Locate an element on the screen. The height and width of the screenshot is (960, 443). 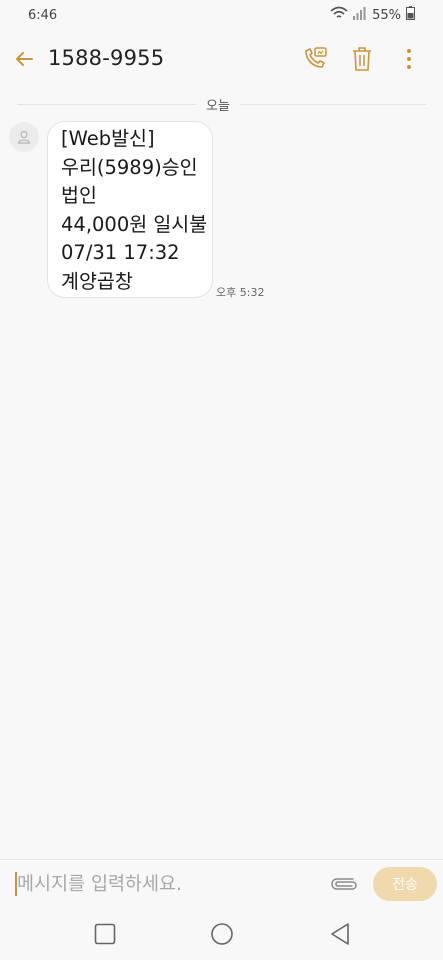
more-options-button is located at coordinates (409, 59).